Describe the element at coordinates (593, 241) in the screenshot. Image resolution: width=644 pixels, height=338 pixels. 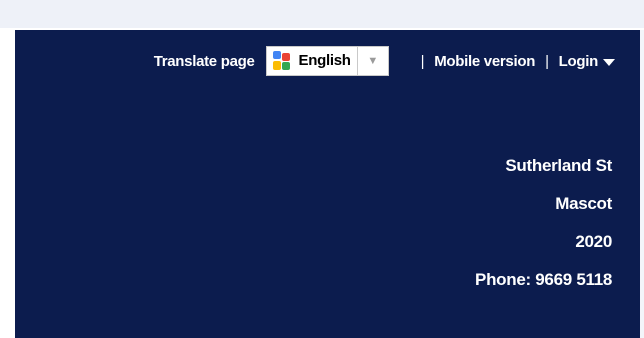
I see `address-postcode: 2020` at that location.